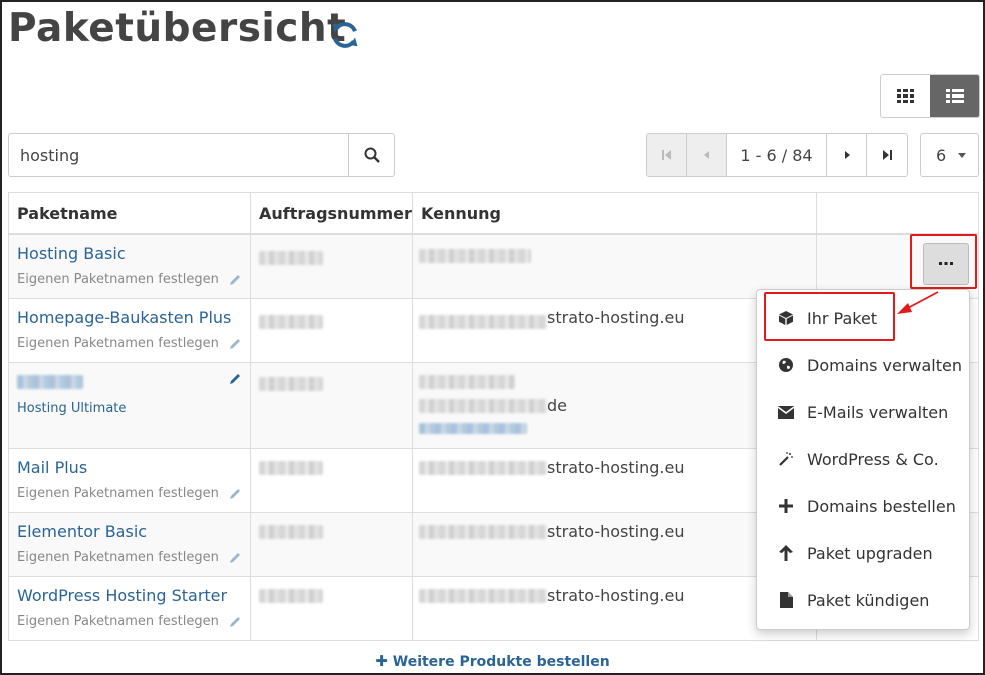 The image size is (985, 675). Describe the element at coordinates (130, 213) in the screenshot. I see `column-header-paketname: Paketname` at that location.